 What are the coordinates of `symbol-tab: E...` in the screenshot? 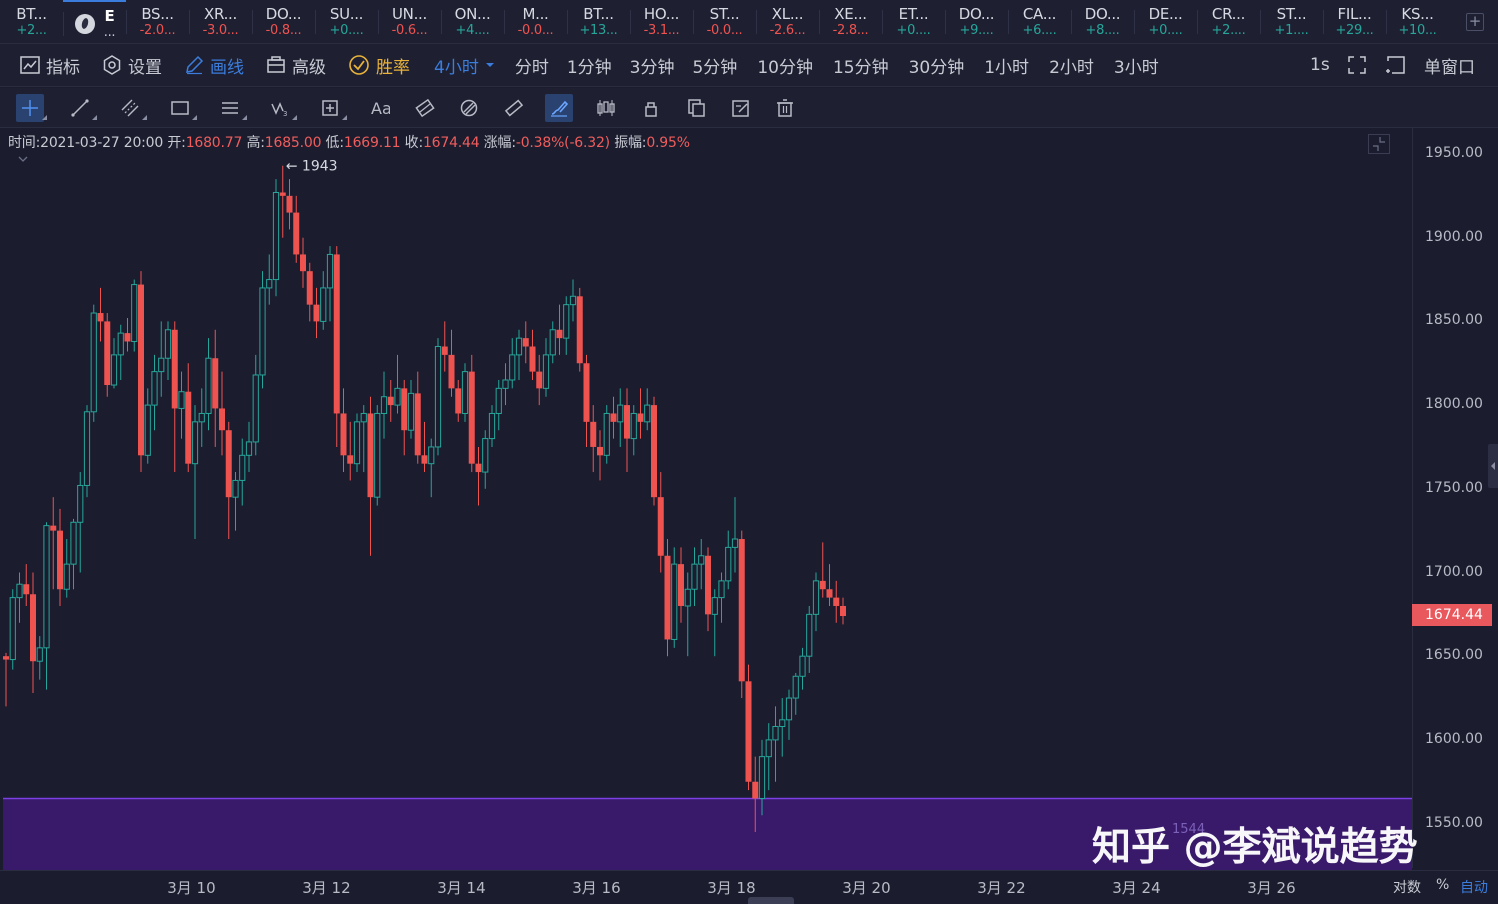 It's located at (94, 22).